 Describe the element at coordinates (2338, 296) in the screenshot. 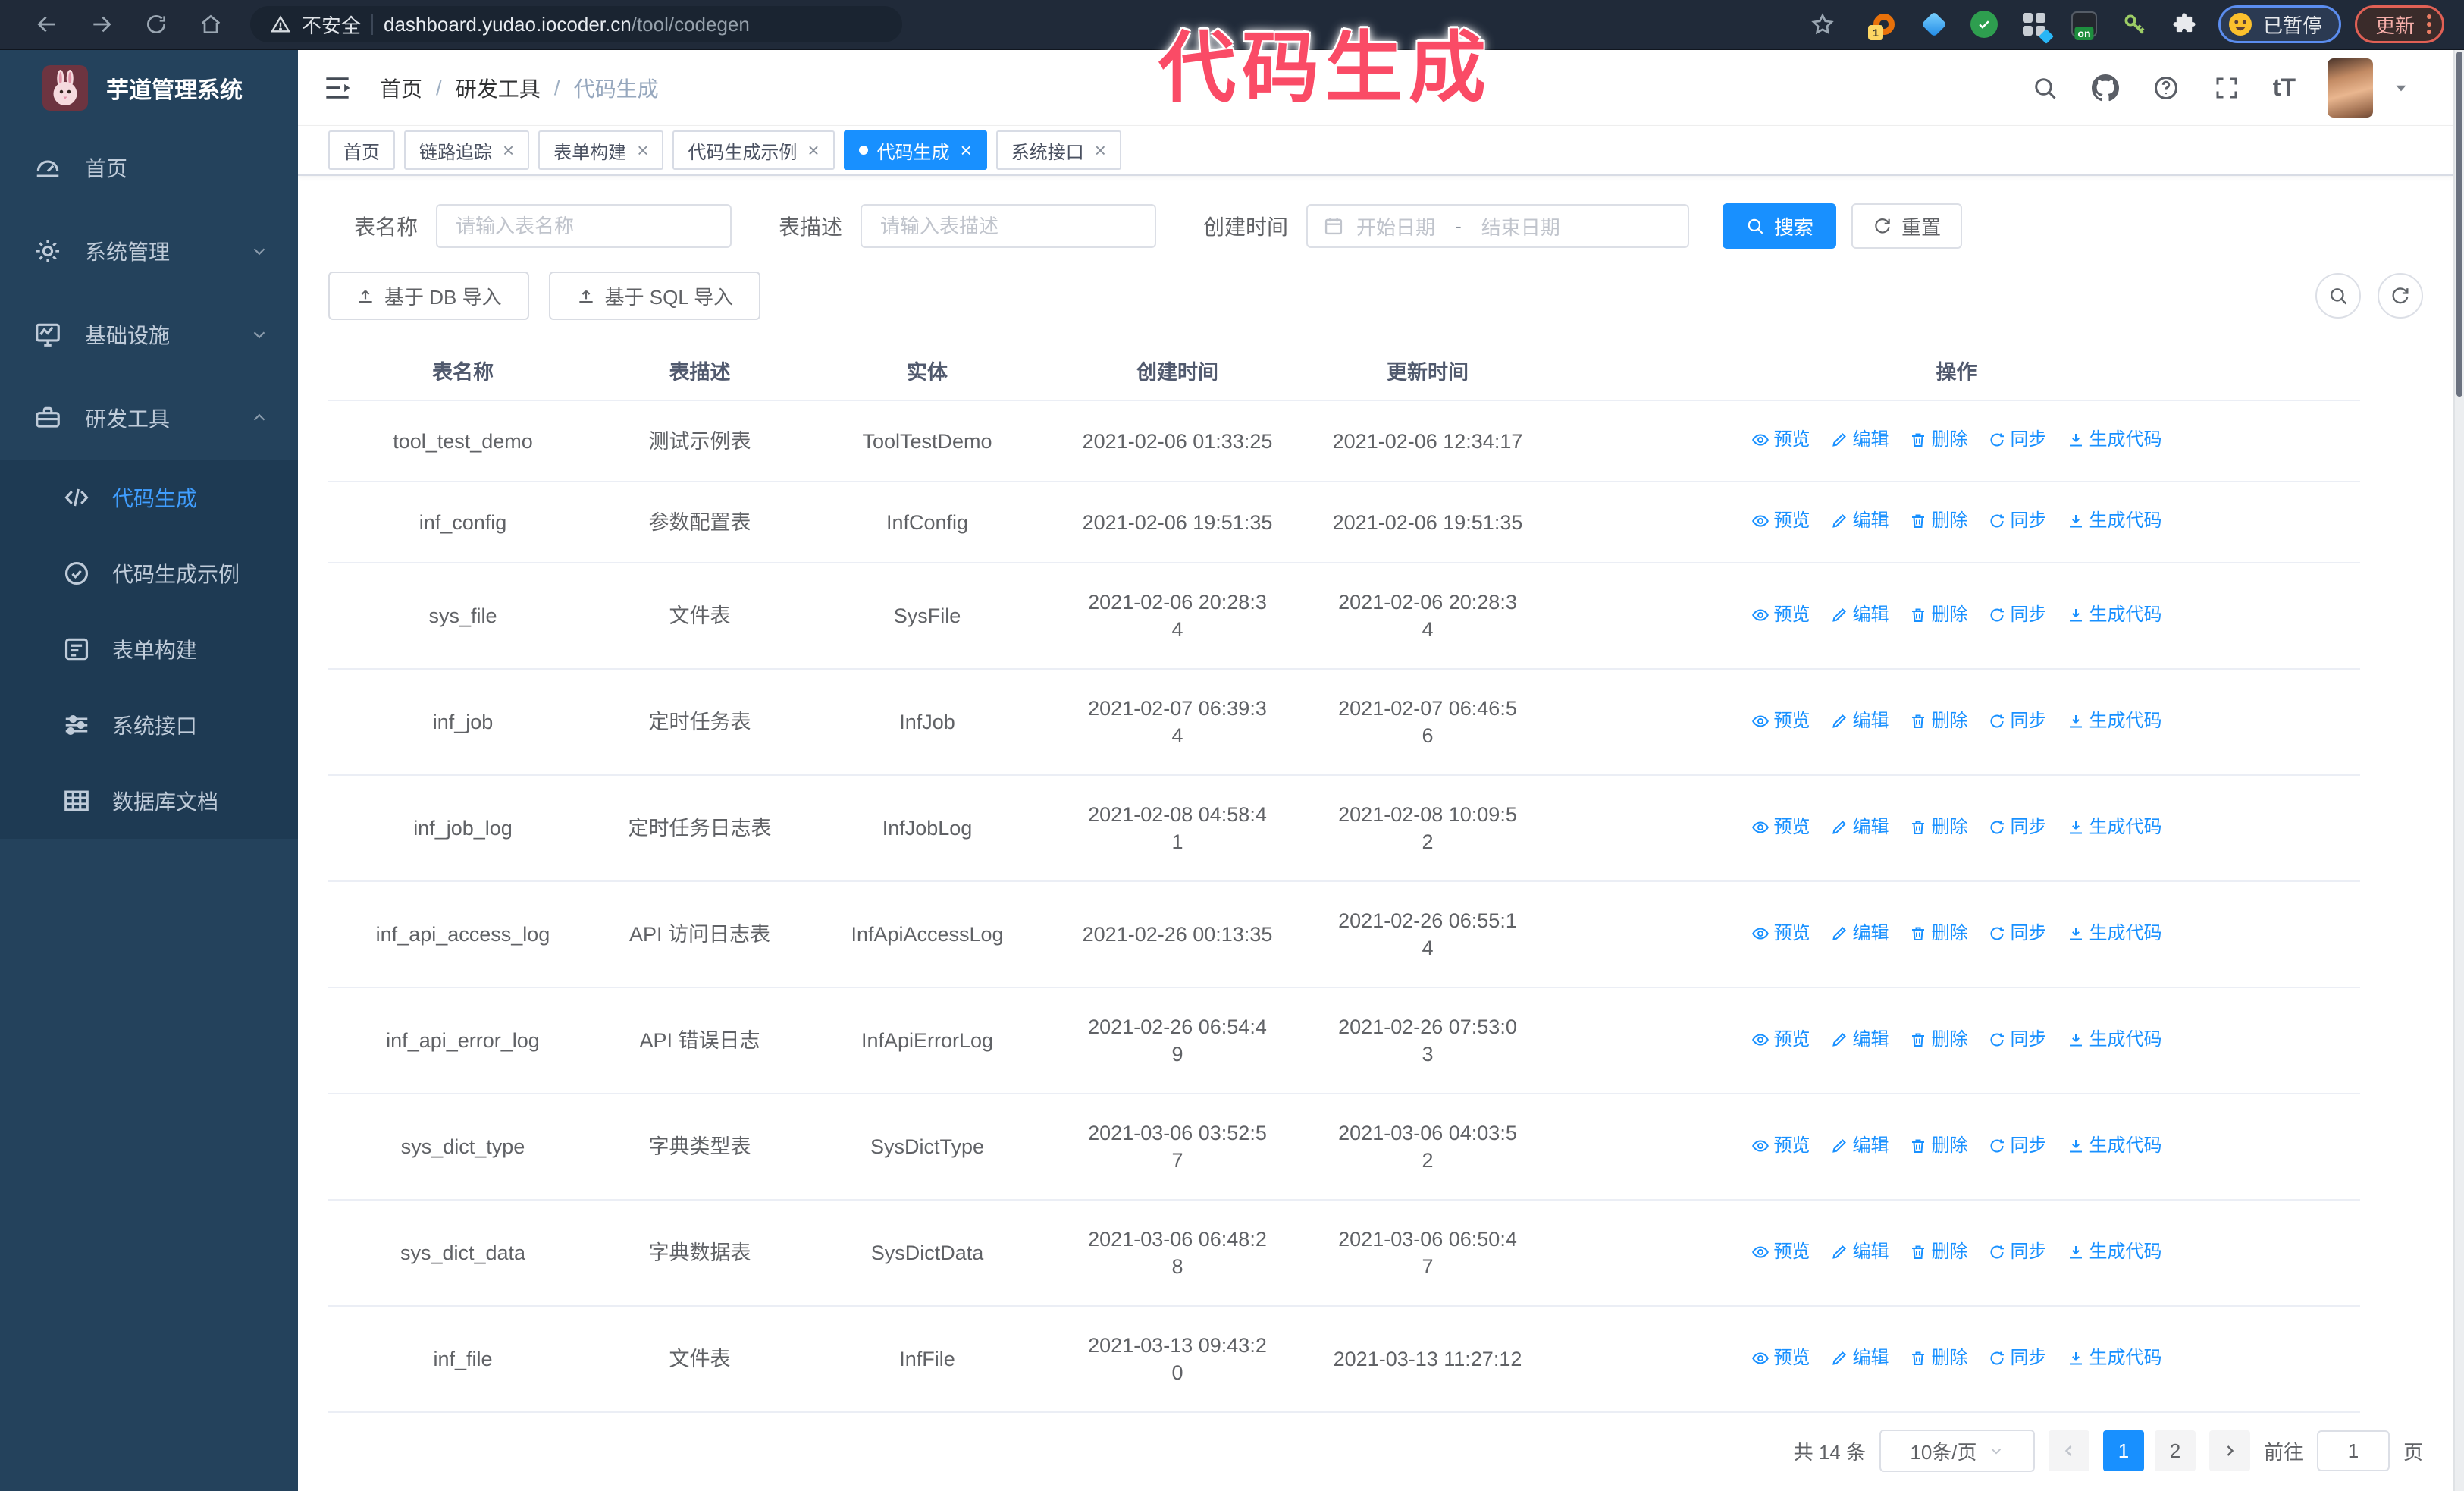

I see `toggle-search-button` at that location.